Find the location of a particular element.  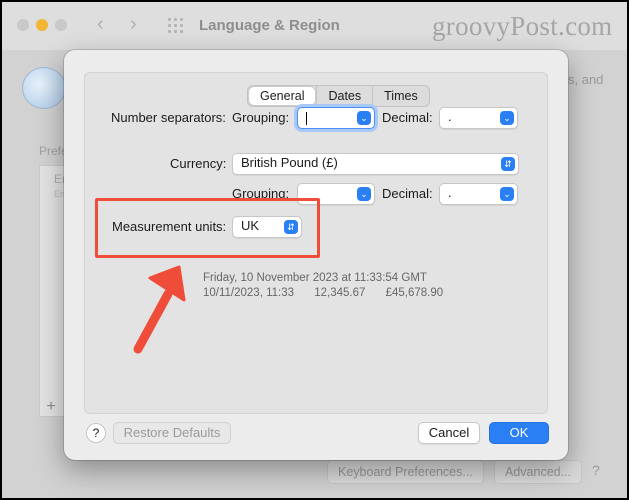

restore-defaults-button: Restore Defaults is located at coordinates (172, 433).